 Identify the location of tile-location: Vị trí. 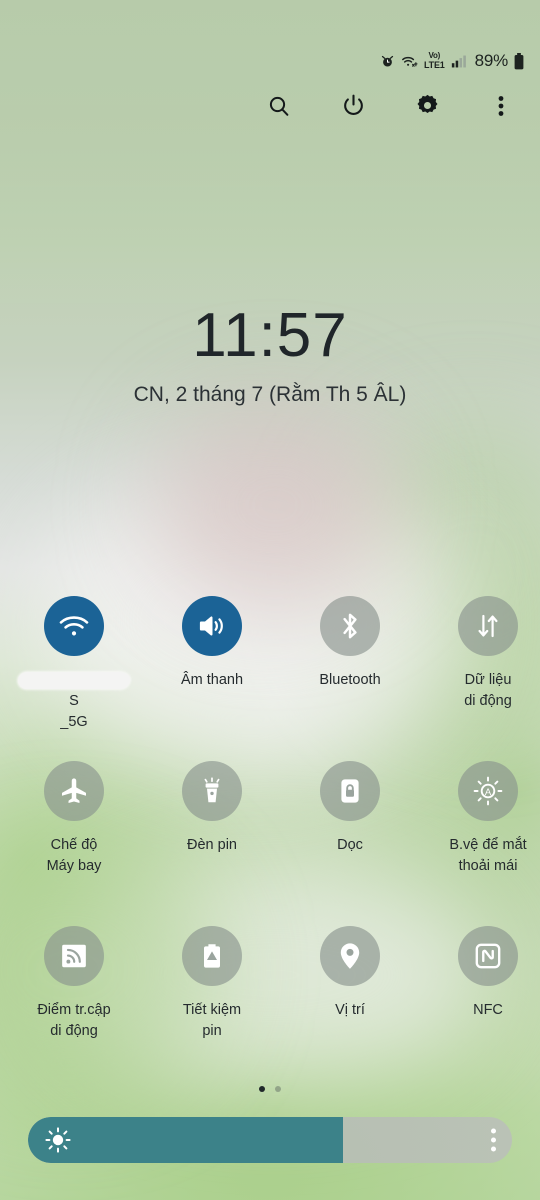
(350, 1008).